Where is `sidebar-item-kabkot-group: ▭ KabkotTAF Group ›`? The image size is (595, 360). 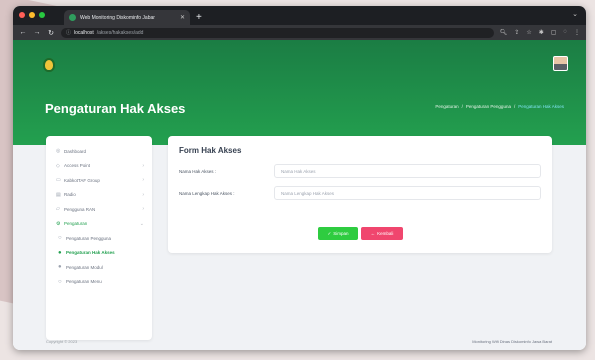
sidebar-item-kabkot-group: ▭ KabkotTAF Group › is located at coordinates (99, 180).